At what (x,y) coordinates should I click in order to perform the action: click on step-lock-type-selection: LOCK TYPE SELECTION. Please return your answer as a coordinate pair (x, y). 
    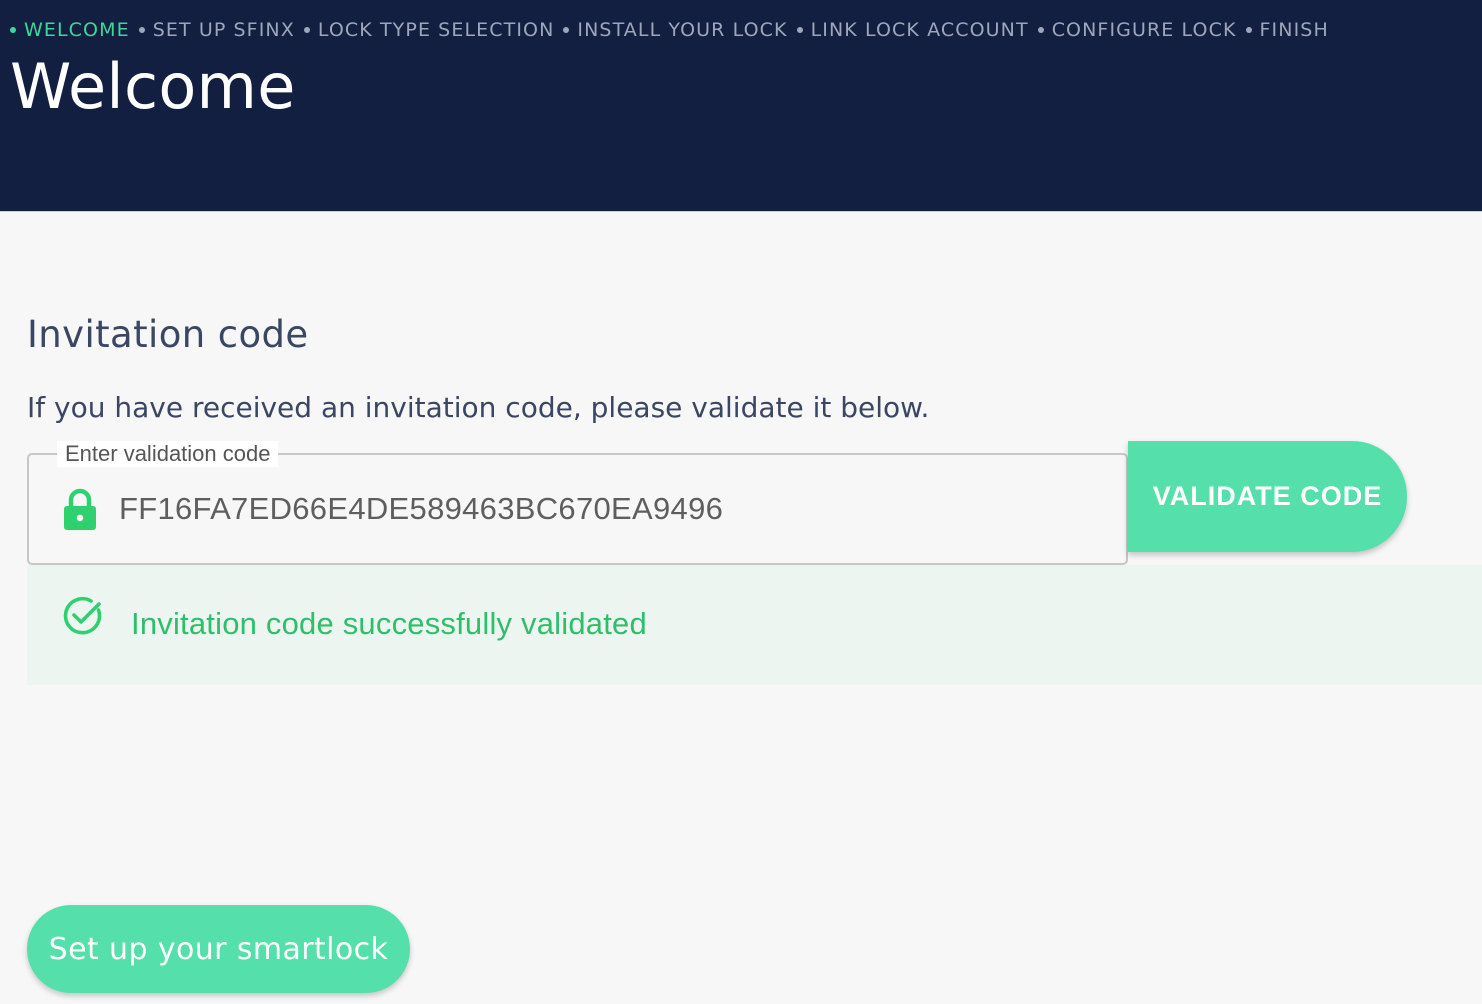
    Looking at the image, I should click on (425, 30).